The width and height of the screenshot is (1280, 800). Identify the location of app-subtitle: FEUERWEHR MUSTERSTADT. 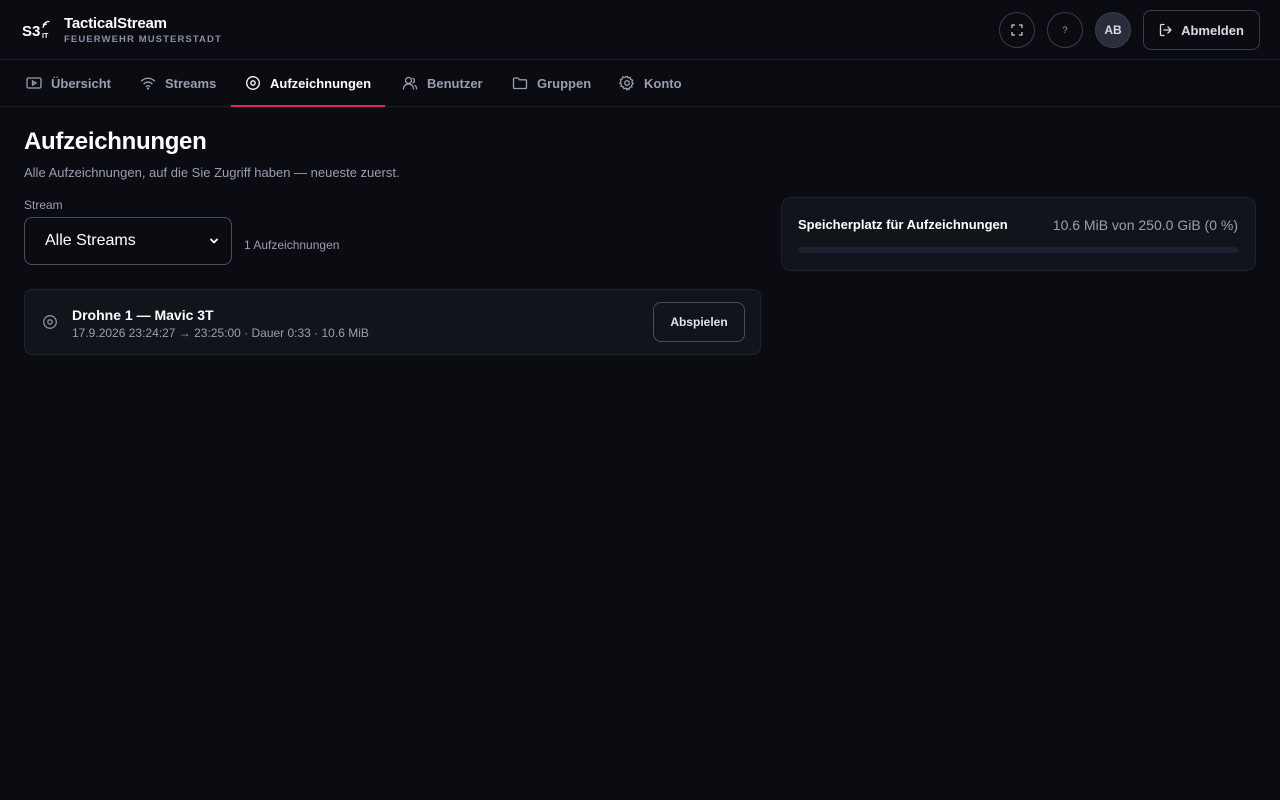
(143, 39).